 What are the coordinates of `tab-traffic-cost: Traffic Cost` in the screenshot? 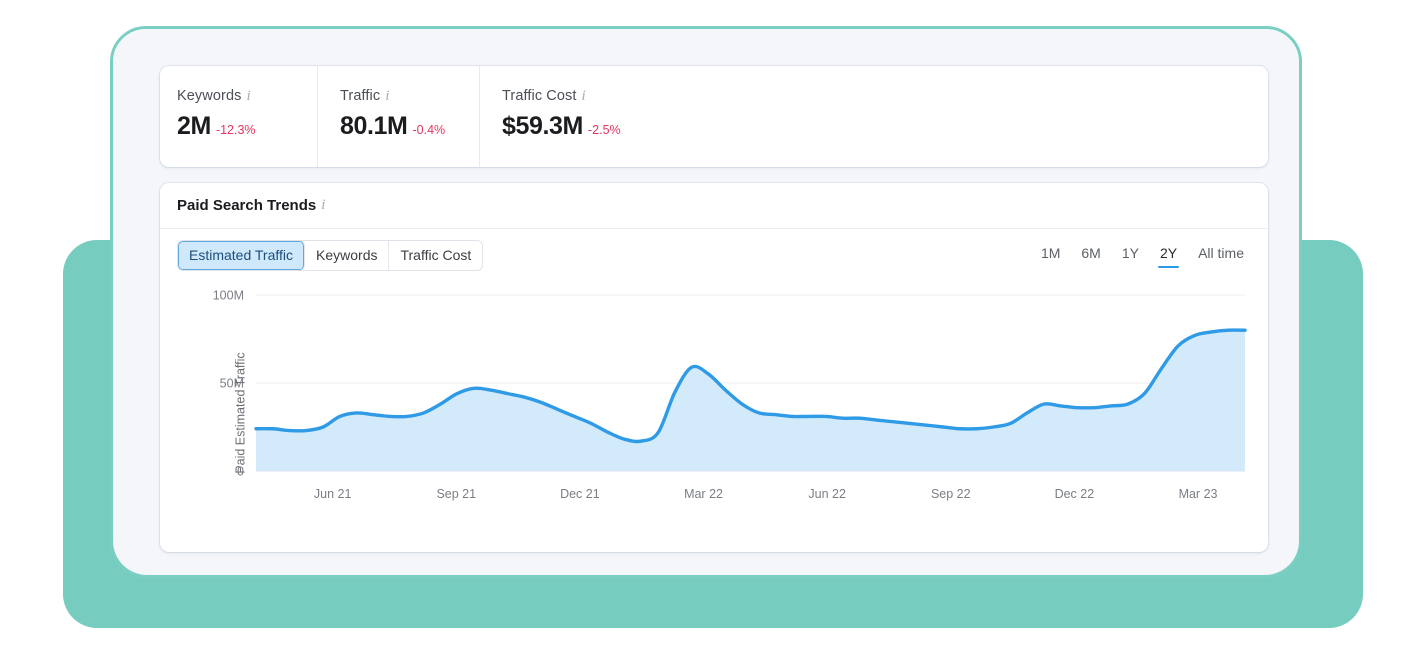 It's located at (436, 255).